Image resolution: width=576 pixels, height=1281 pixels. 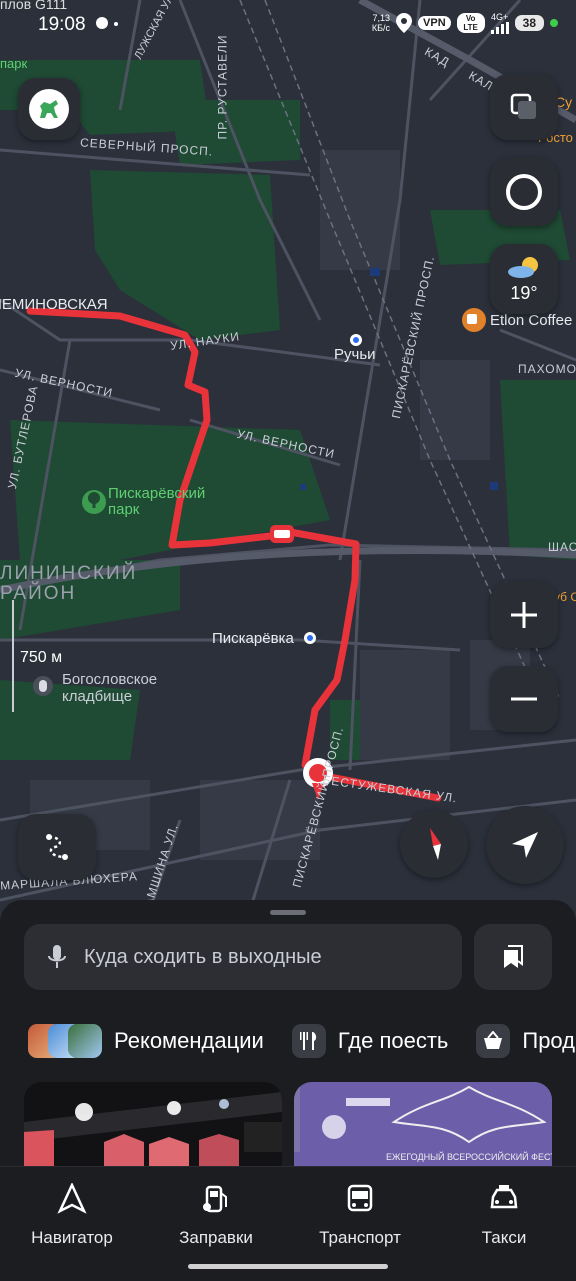 I want to click on bookmarks-icon, so click(x=513, y=956).